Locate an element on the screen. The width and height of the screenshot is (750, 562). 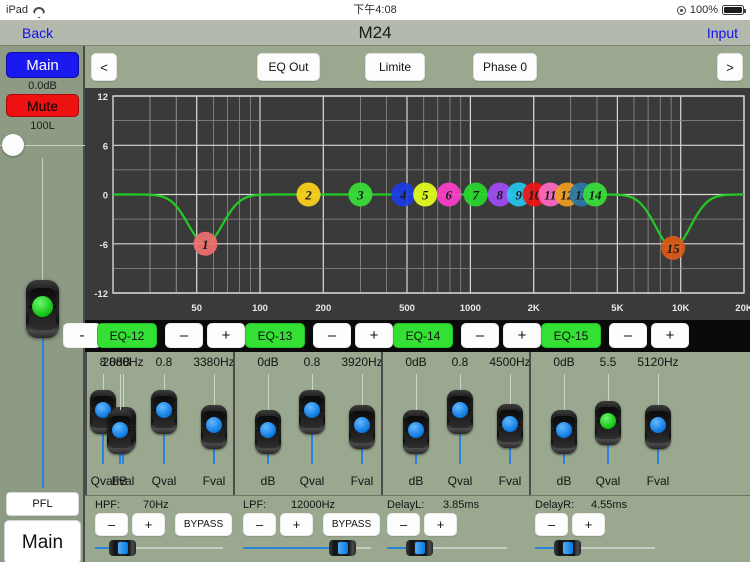
delayl-plus-button: + is located at coordinates (440, 524).